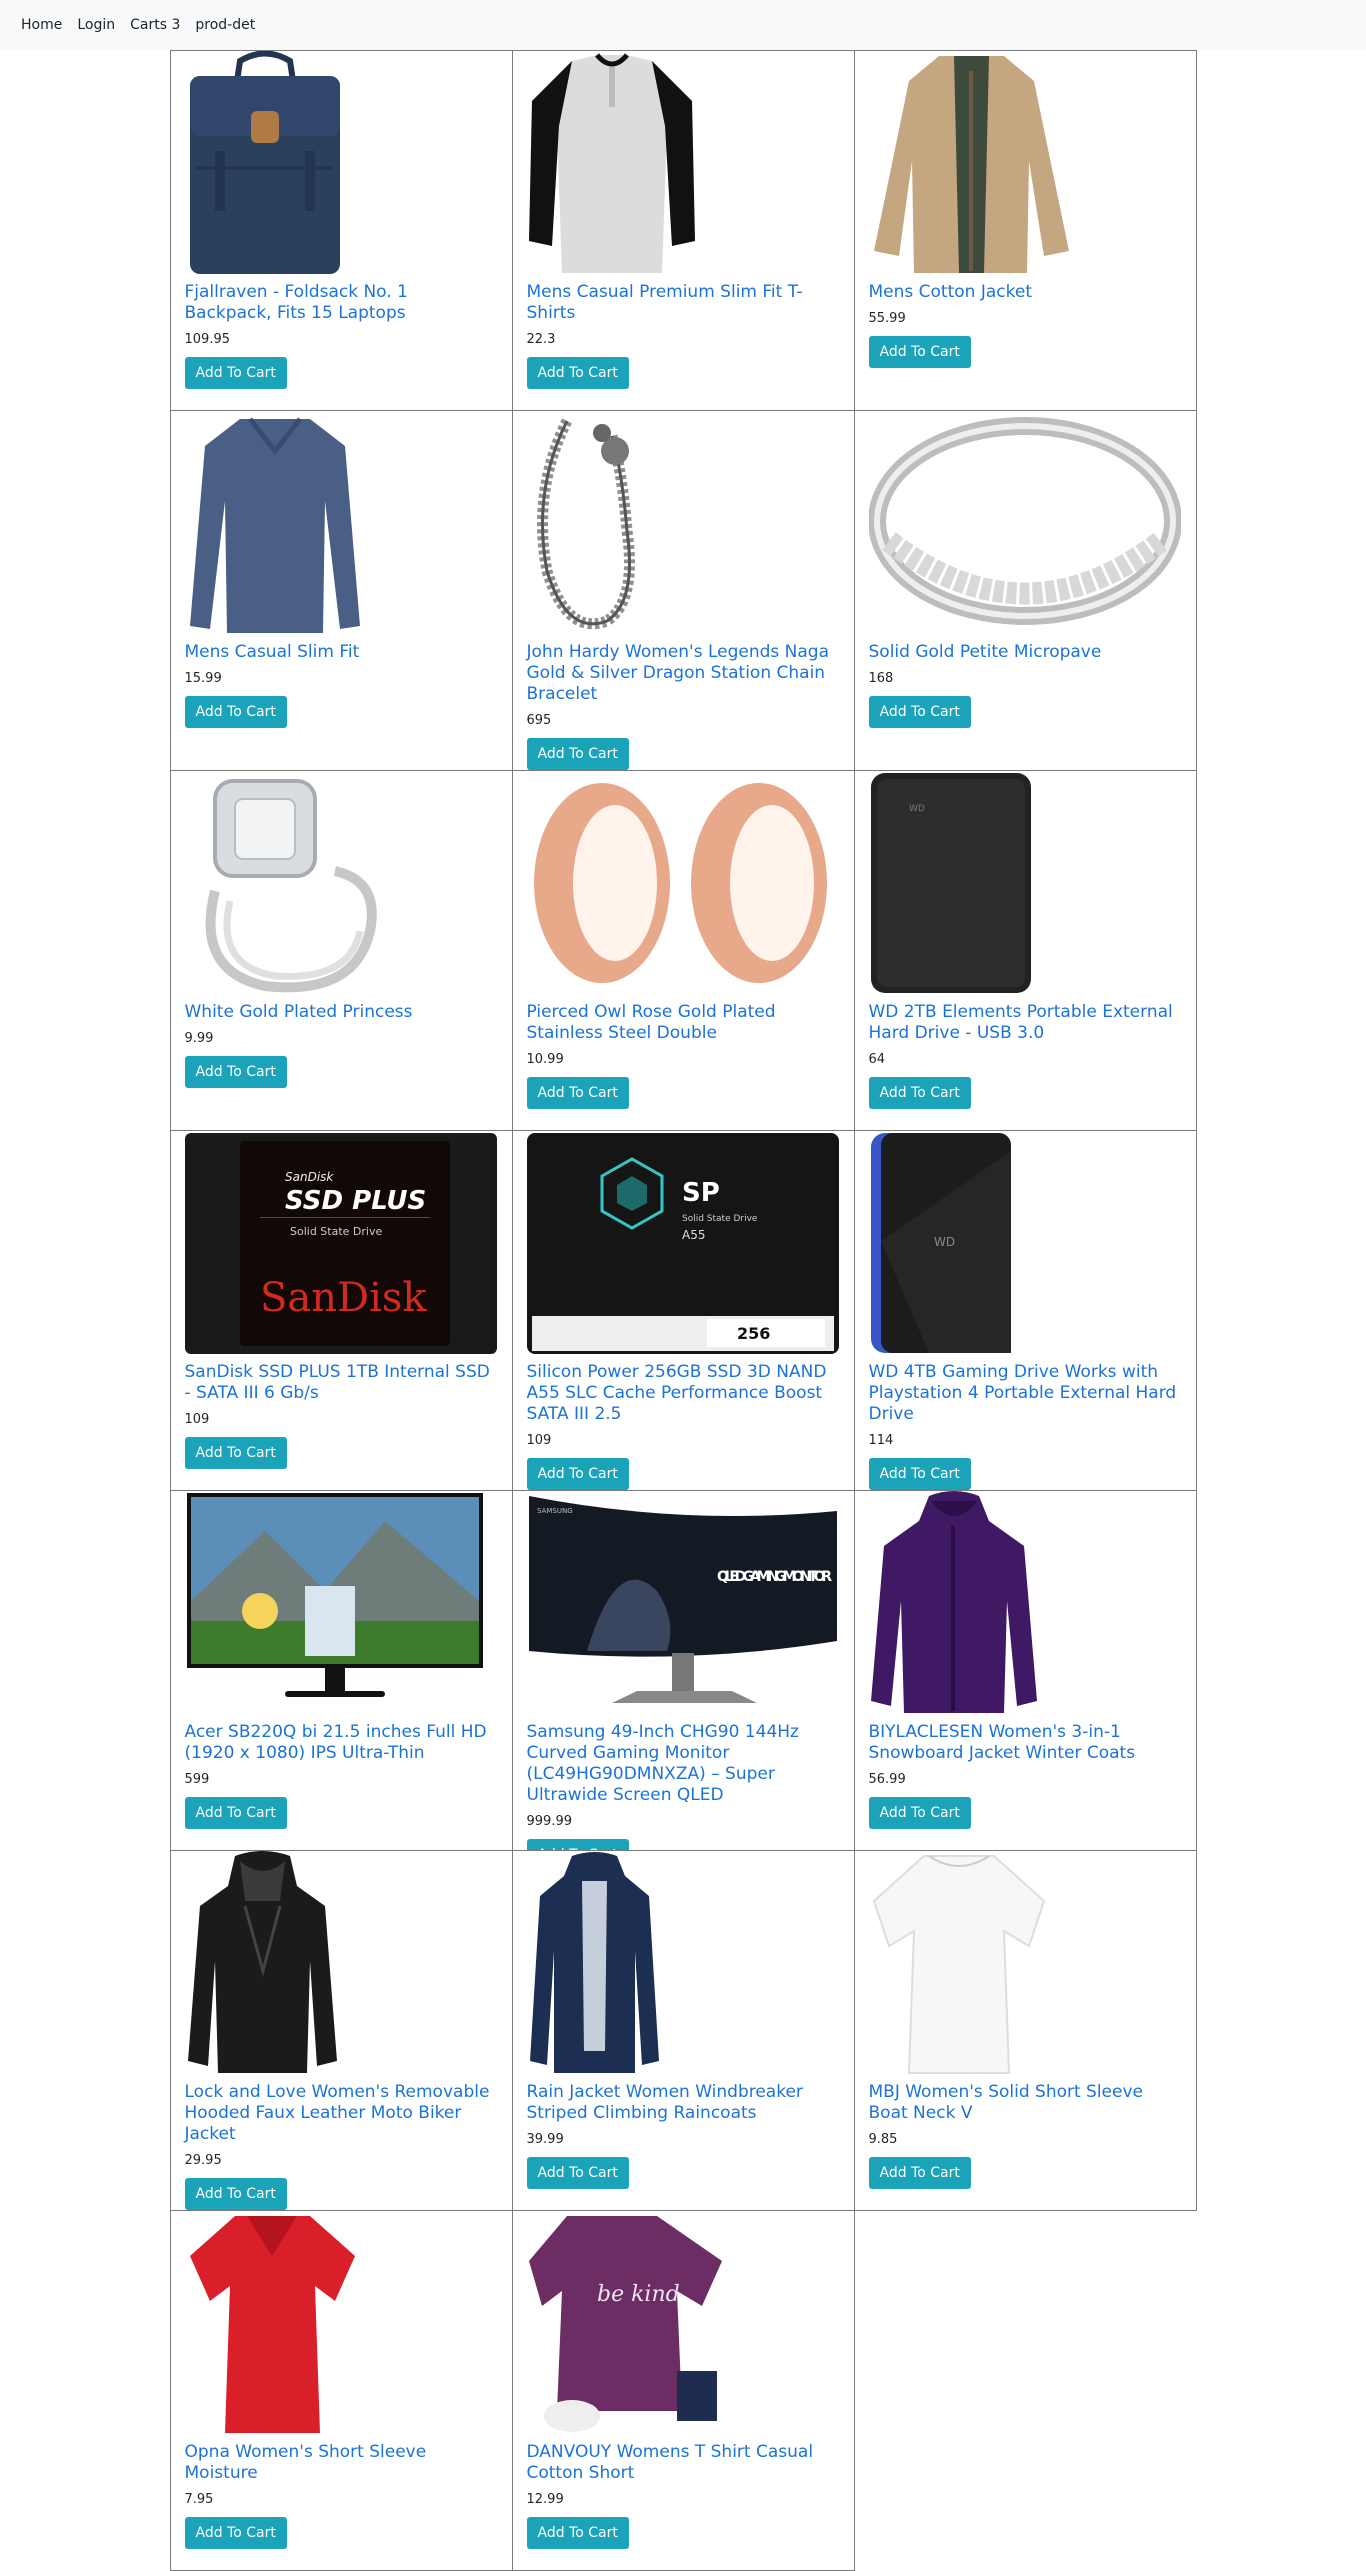  I want to click on product-title: White Gold Plated Princess, so click(341, 1012).